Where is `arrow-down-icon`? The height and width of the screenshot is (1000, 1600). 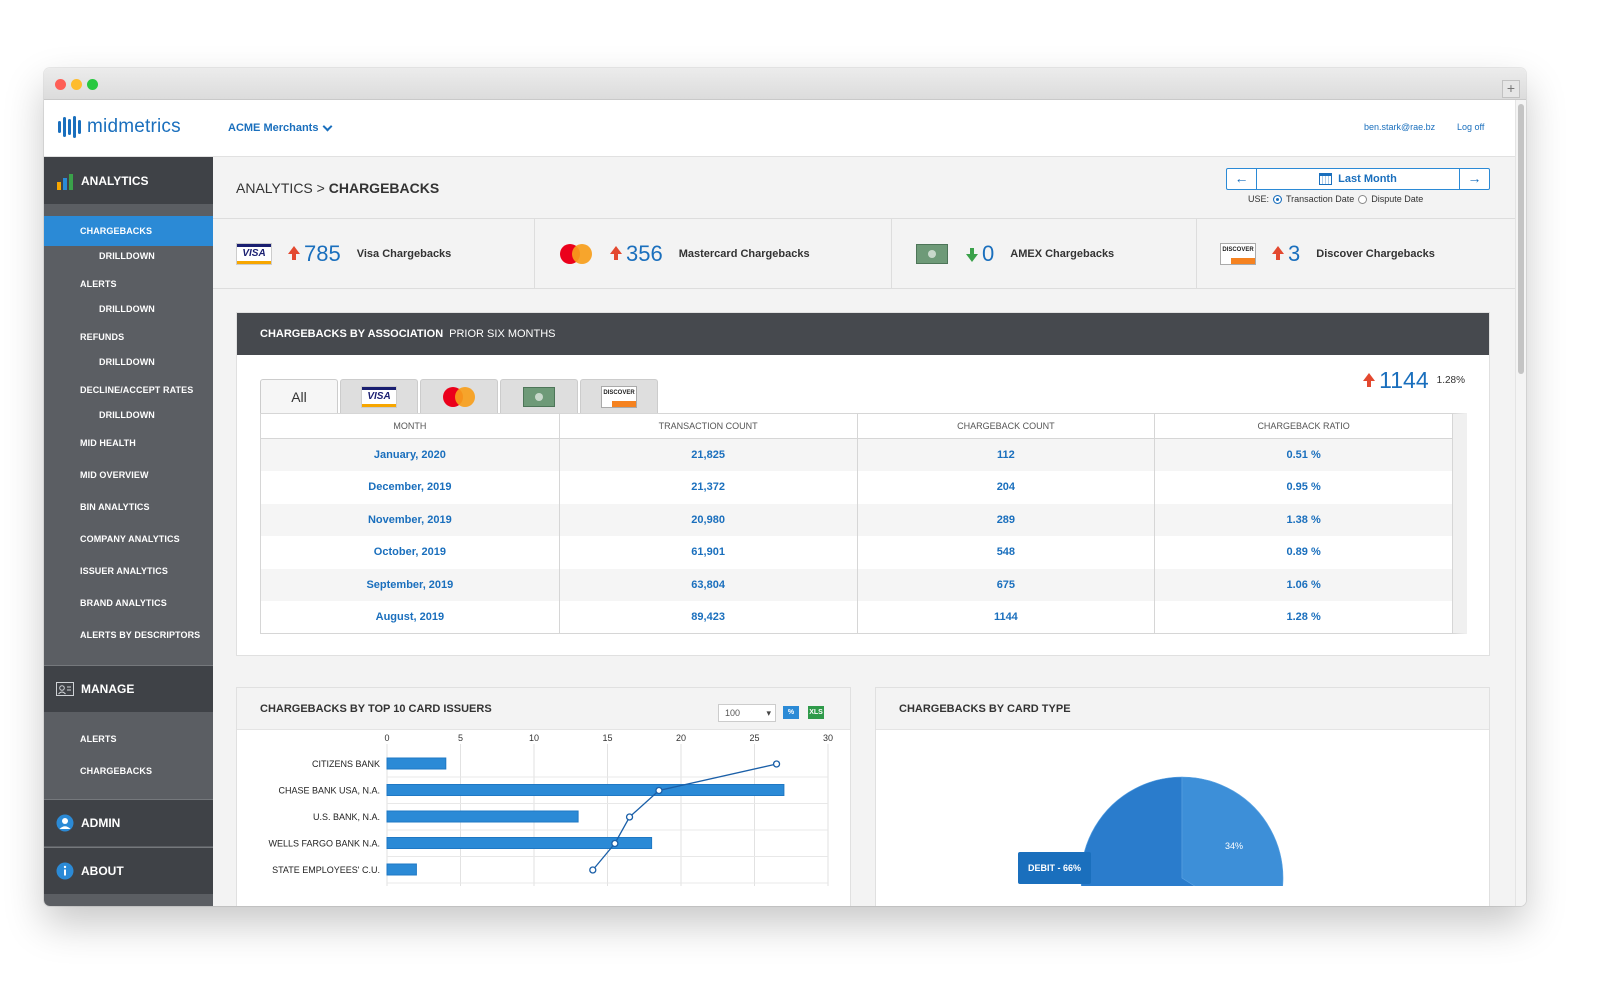 arrow-down-icon is located at coordinates (972, 255).